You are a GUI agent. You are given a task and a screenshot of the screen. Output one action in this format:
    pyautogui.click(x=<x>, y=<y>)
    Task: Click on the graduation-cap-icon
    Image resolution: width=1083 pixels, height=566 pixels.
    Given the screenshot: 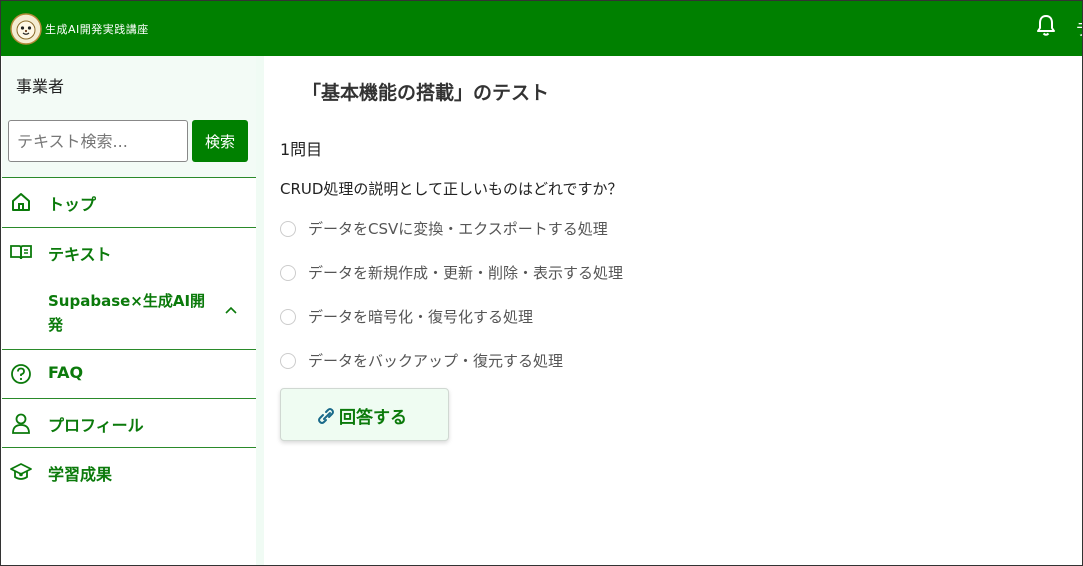 What is the action you would take?
    pyautogui.click(x=21, y=471)
    